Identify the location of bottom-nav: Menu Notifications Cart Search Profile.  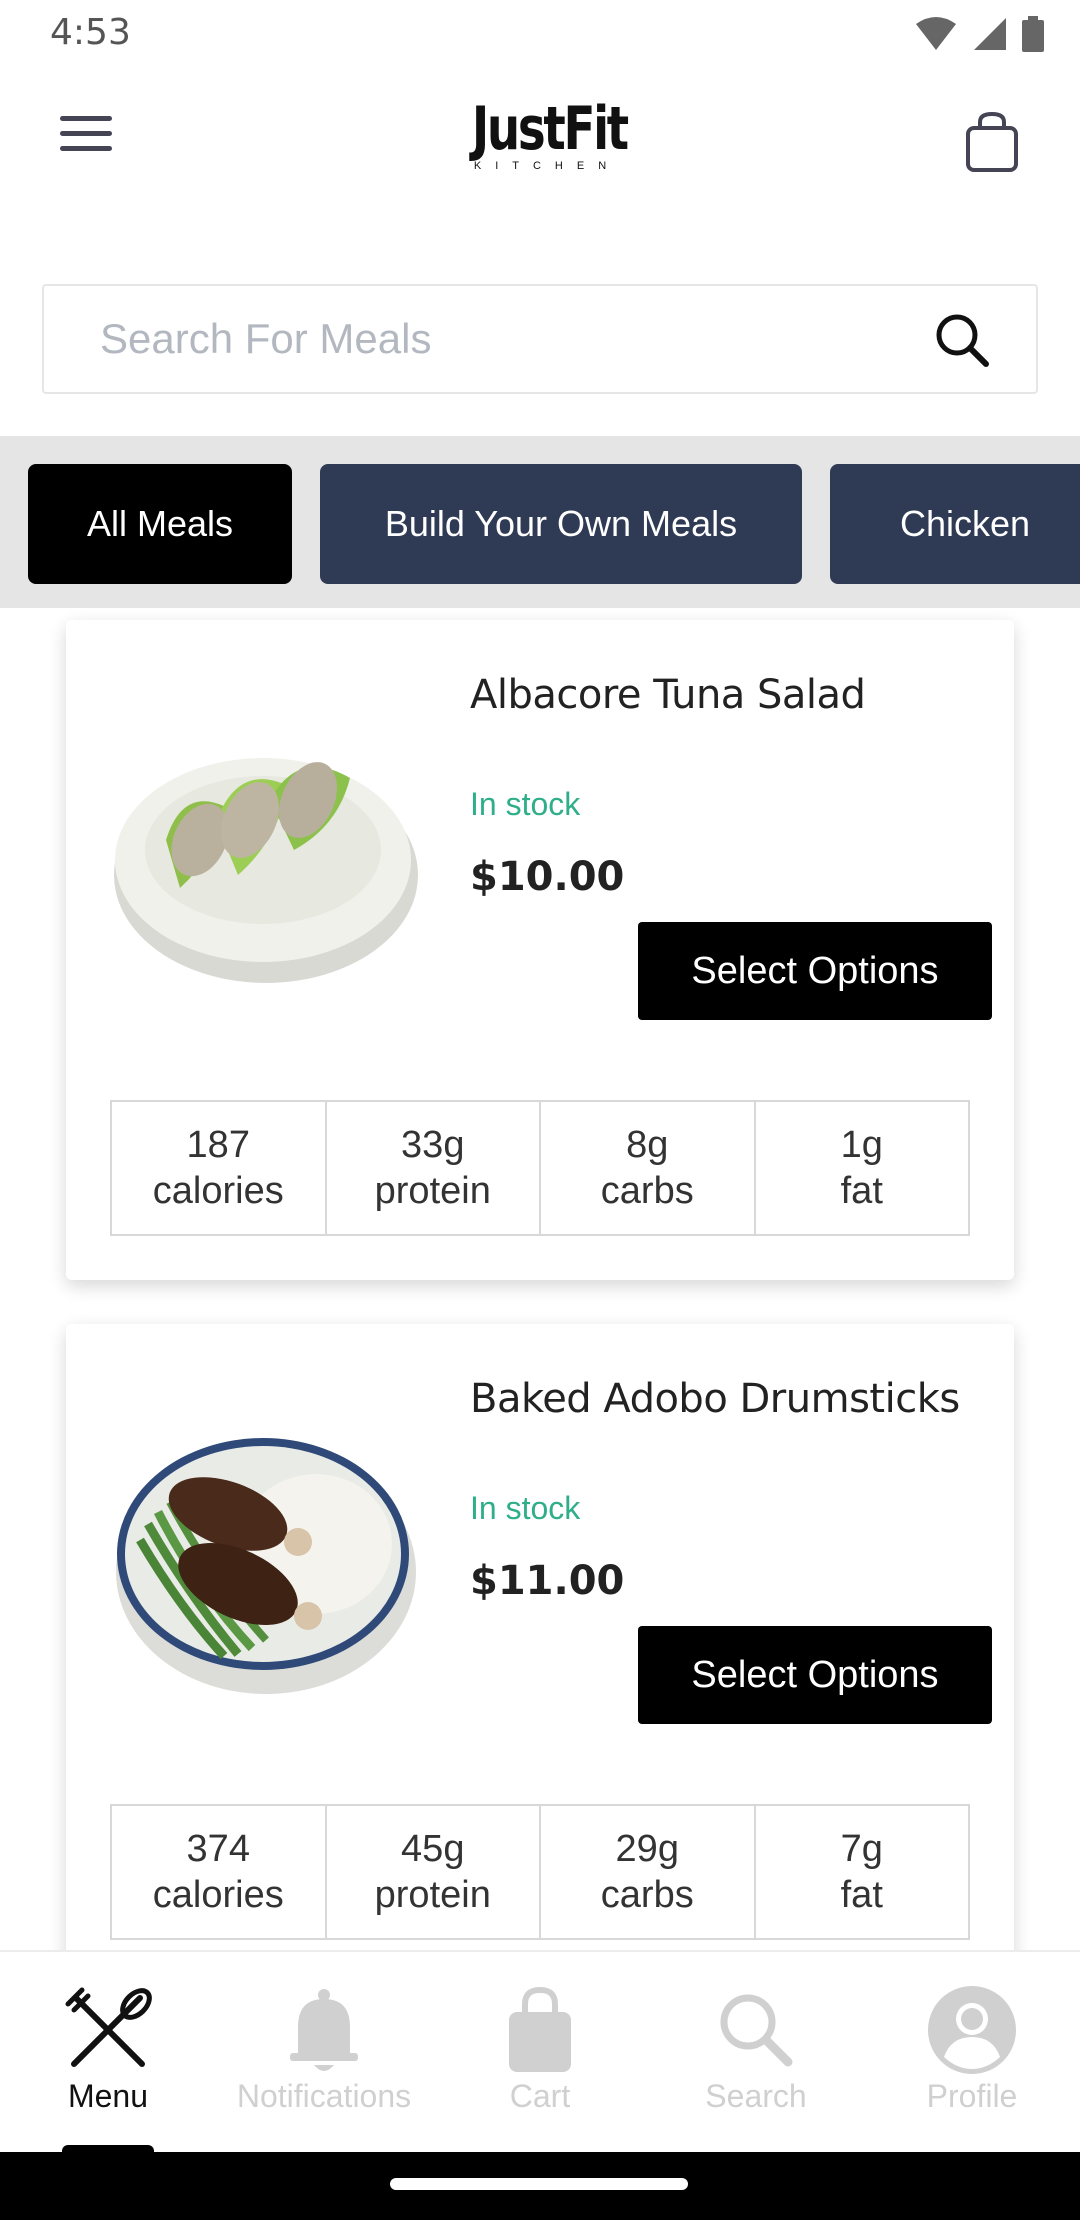
(540, 2052).